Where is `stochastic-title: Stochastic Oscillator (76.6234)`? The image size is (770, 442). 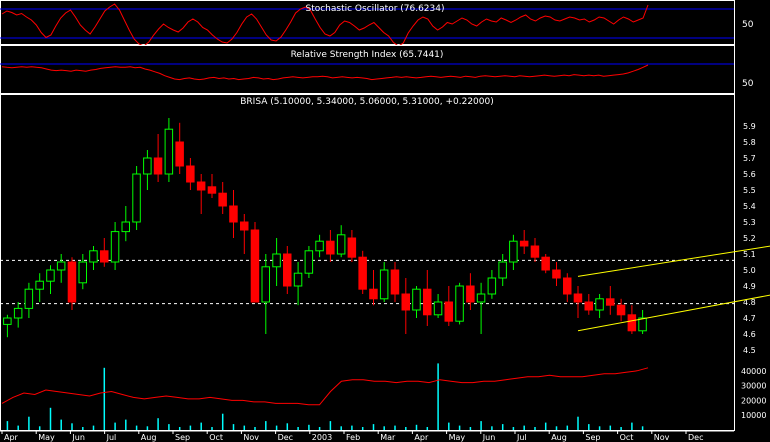 stochastic-title: Stochastic Oscillator (76.6234) is located at coordinates (374, 9).